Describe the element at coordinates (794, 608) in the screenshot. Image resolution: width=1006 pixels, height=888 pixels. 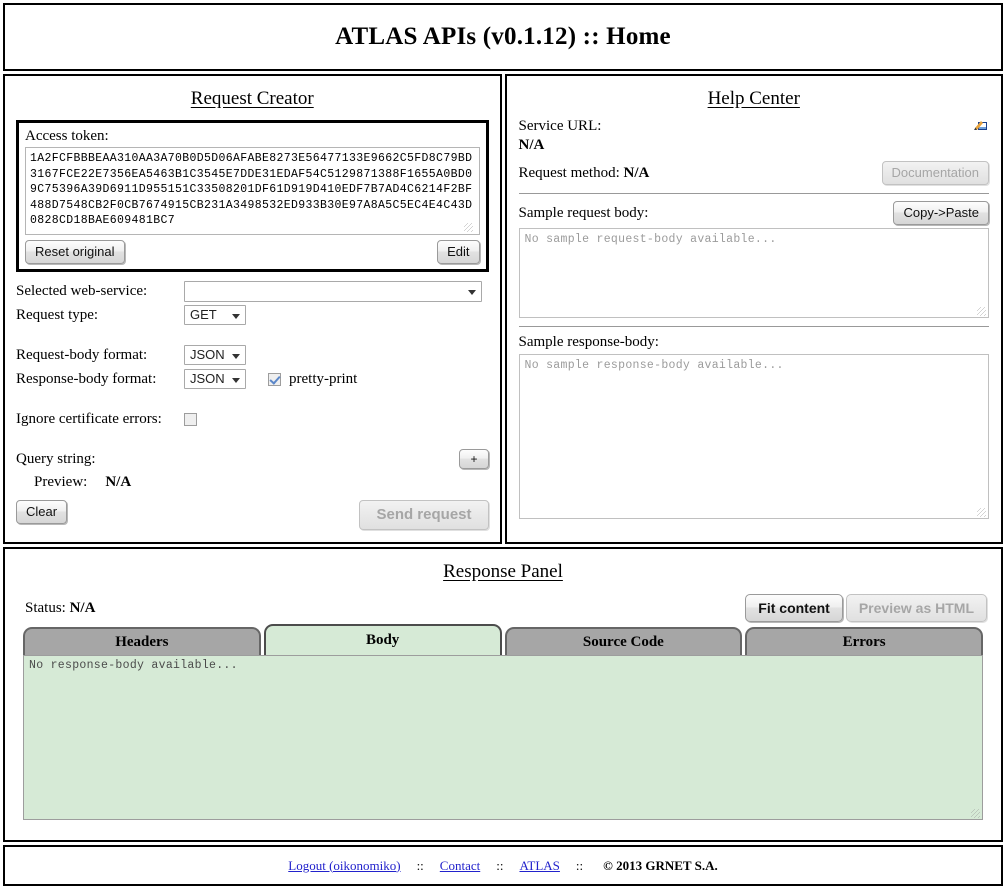
I see `fit-content-button: Fit content` at that location.